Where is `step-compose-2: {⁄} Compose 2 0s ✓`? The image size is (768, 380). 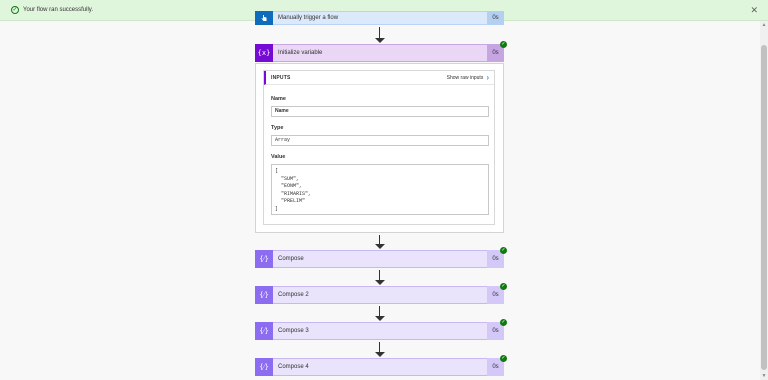 step-compose-2: {⁄} Compose 2 0s ✓ is located at coordinates (381, 293).